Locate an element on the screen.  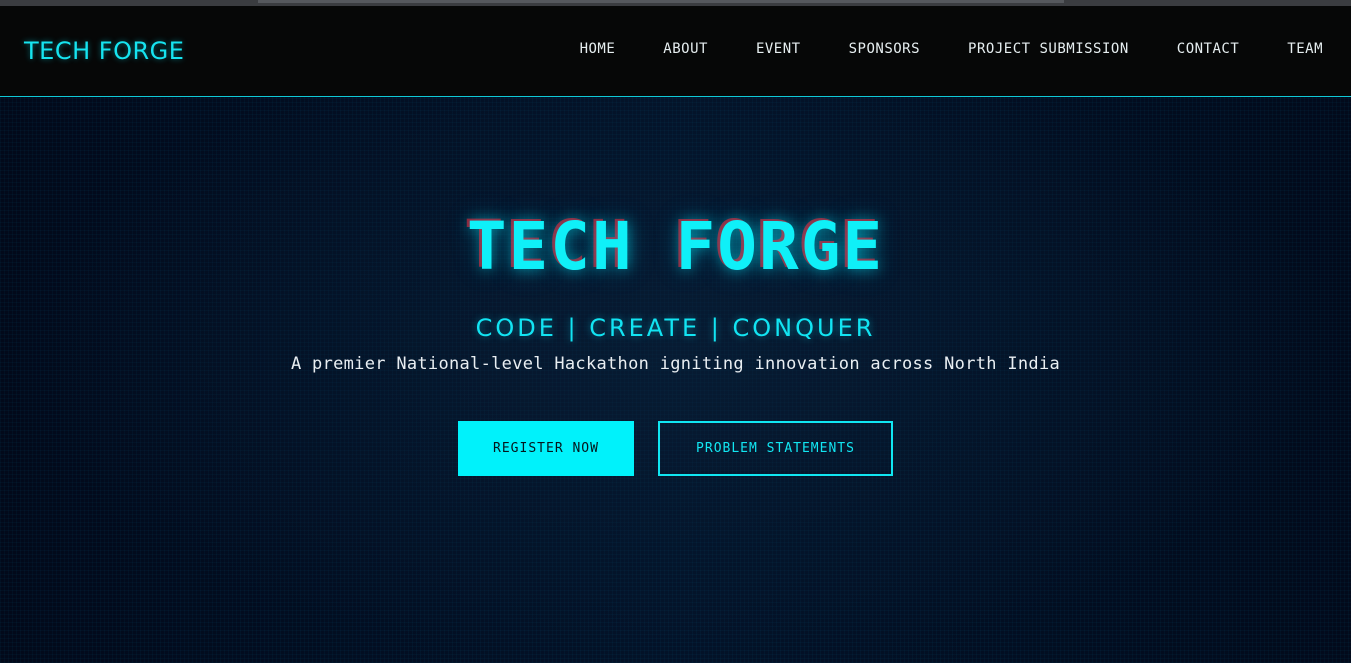
problem-statements-button: PROBLEM STATEMENTS is located at coordinates (775, 448).